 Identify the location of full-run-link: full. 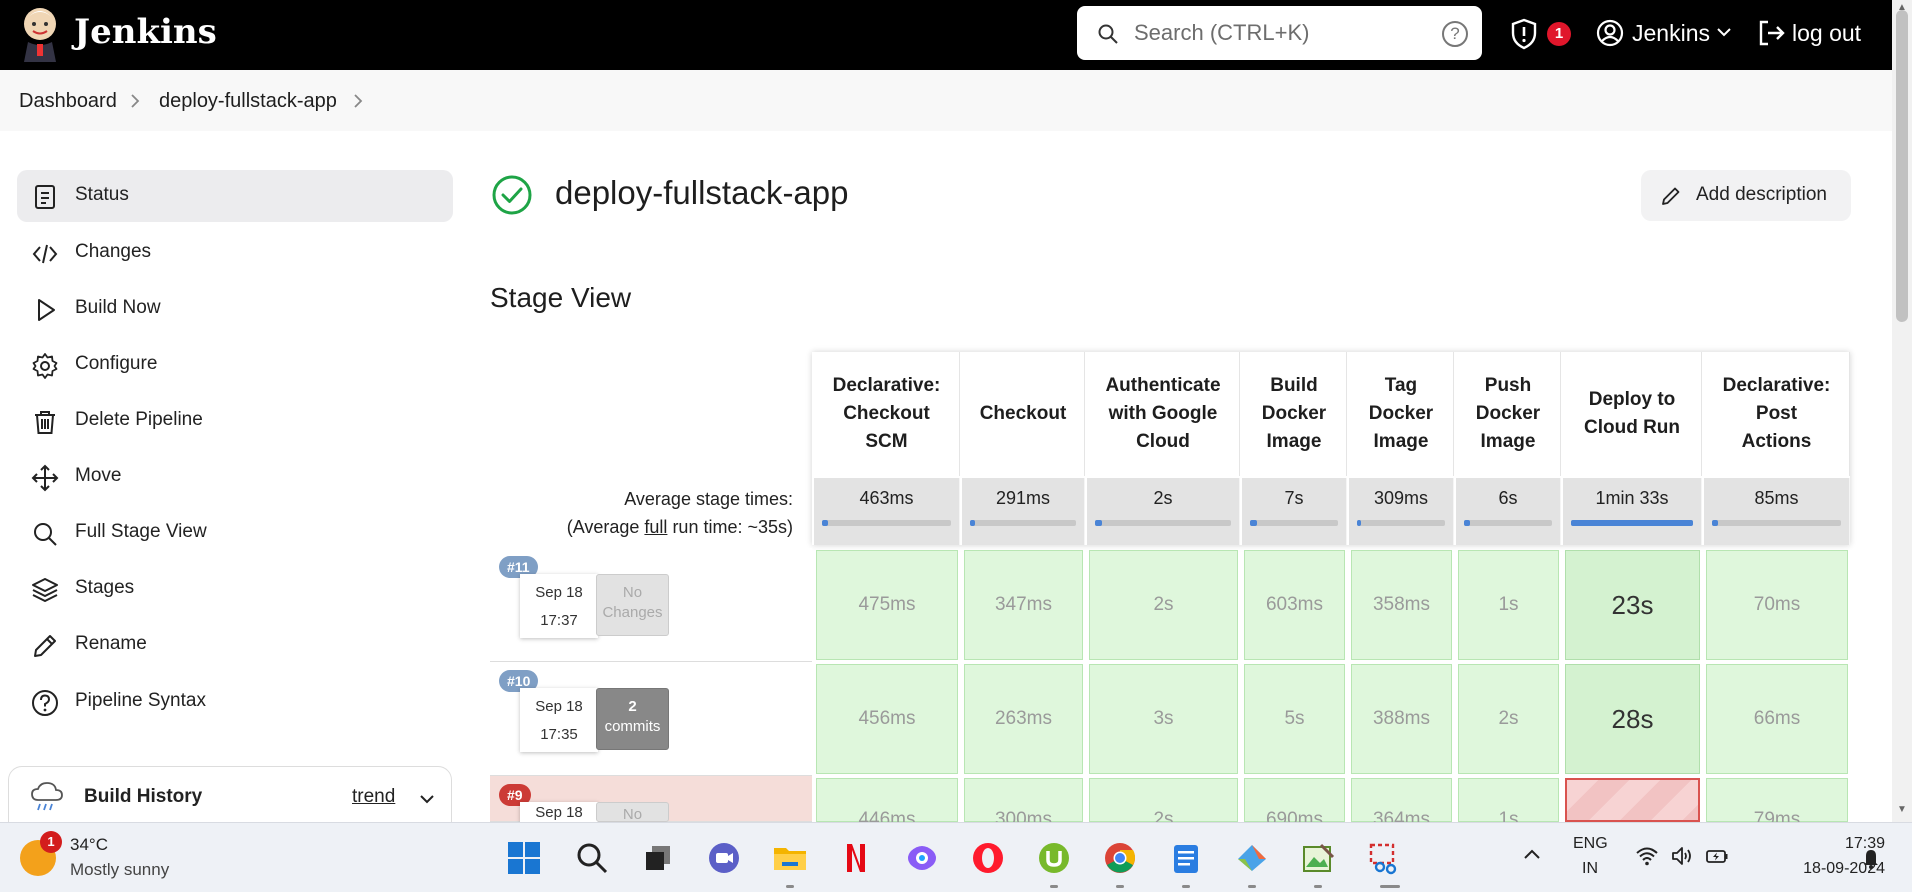
(655, 527).